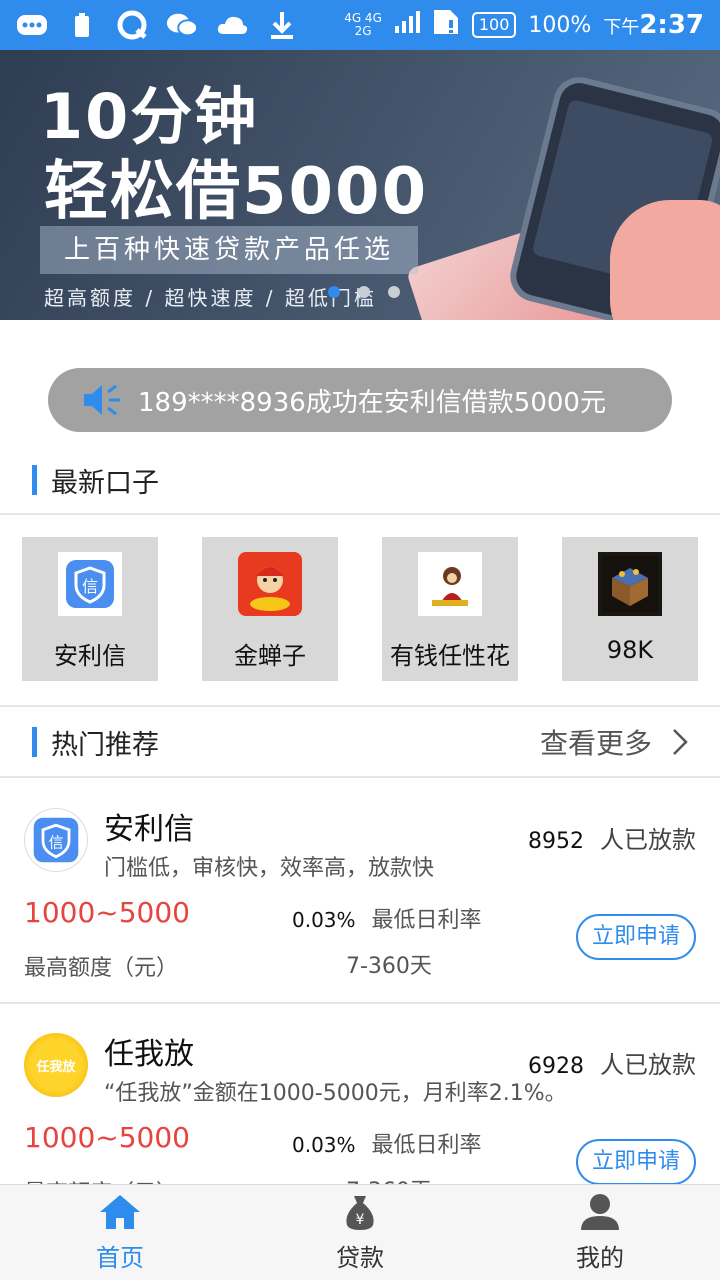  I want to click on view-more-link: 查看更多, so click(614, 742).